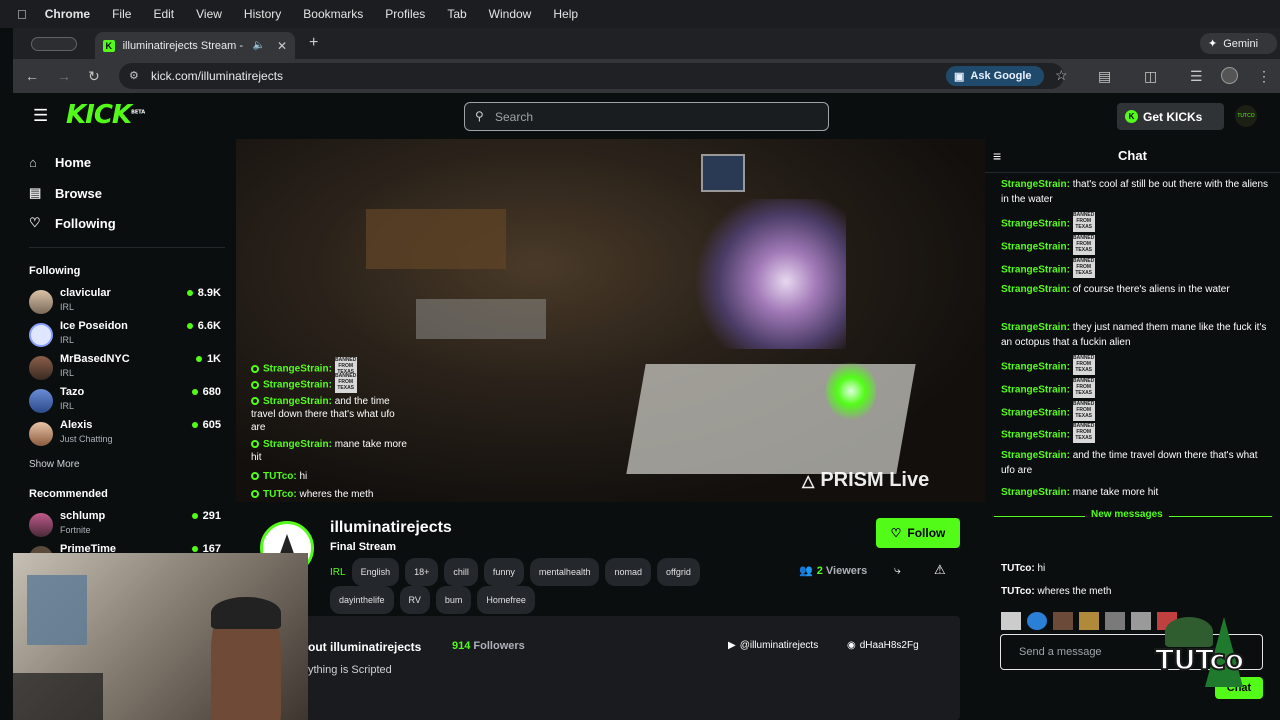  Describe the element at coordinates (628, 572) in the screenshot. I see `tag-chip: nomad` at that location.